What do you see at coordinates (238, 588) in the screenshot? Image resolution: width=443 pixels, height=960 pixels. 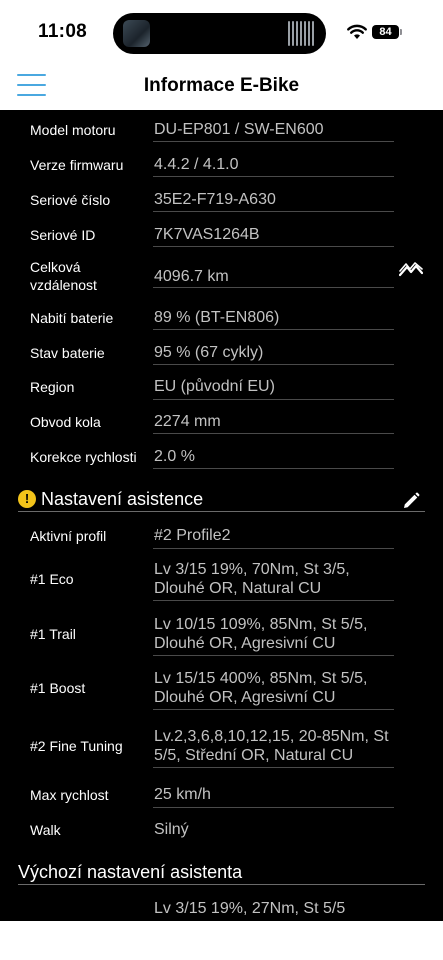 I see `row-value-line: Dlouhé OR, Natural CU` at bounding box center [238, 588].